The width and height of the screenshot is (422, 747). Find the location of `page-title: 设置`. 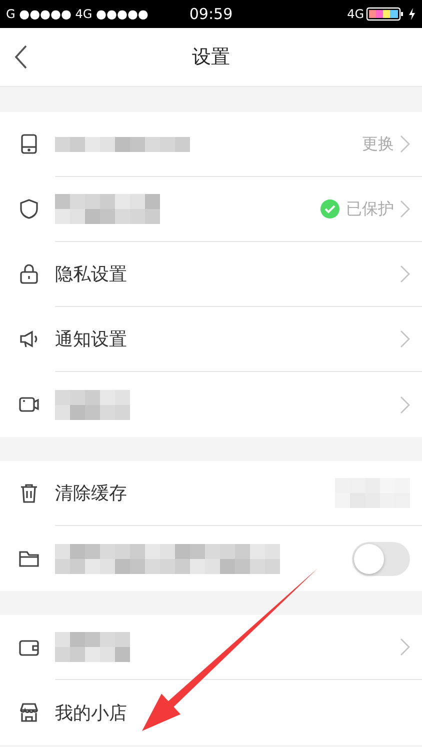

page-title: 设置 is located at coordinates (211, 57).